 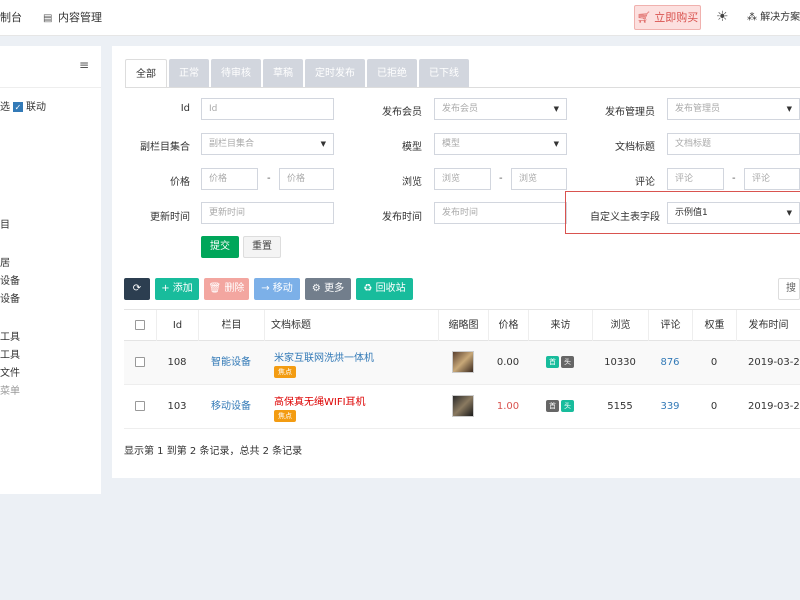 I want to click on reset-button: 重置, so click(x=262, y=247).